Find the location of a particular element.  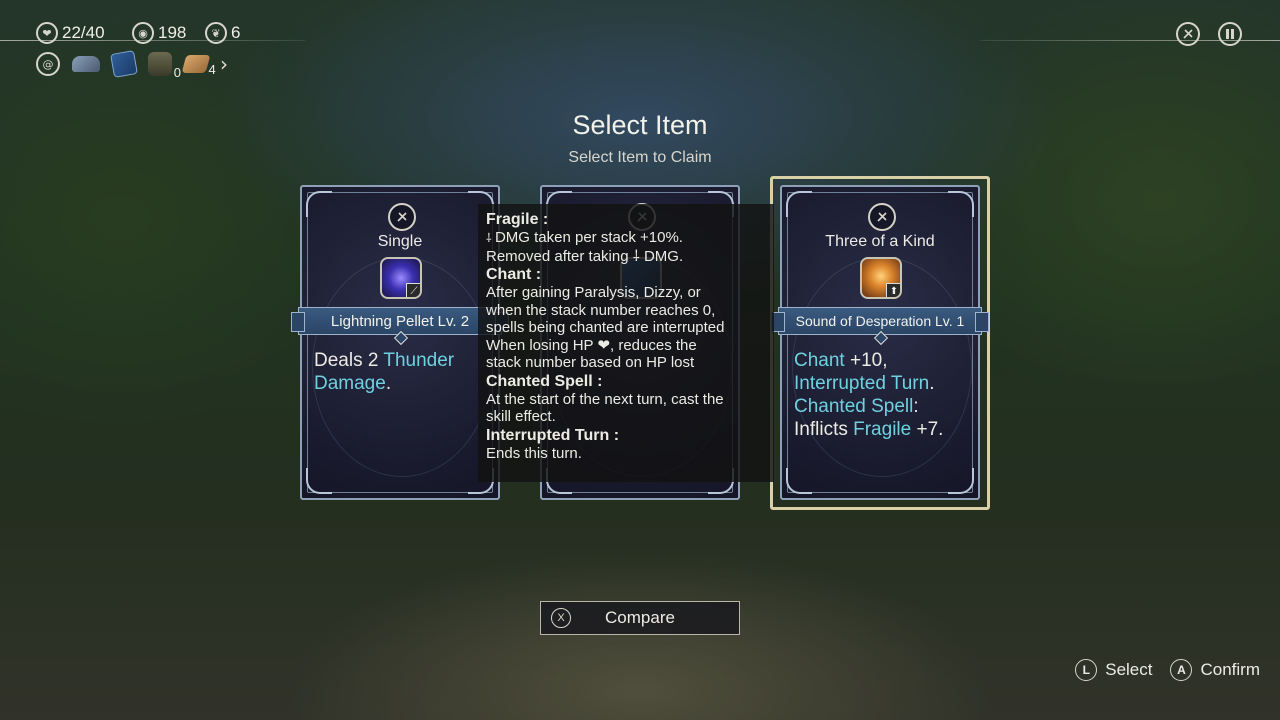

a-button-icon: A is located at coordinates (1181, 670).